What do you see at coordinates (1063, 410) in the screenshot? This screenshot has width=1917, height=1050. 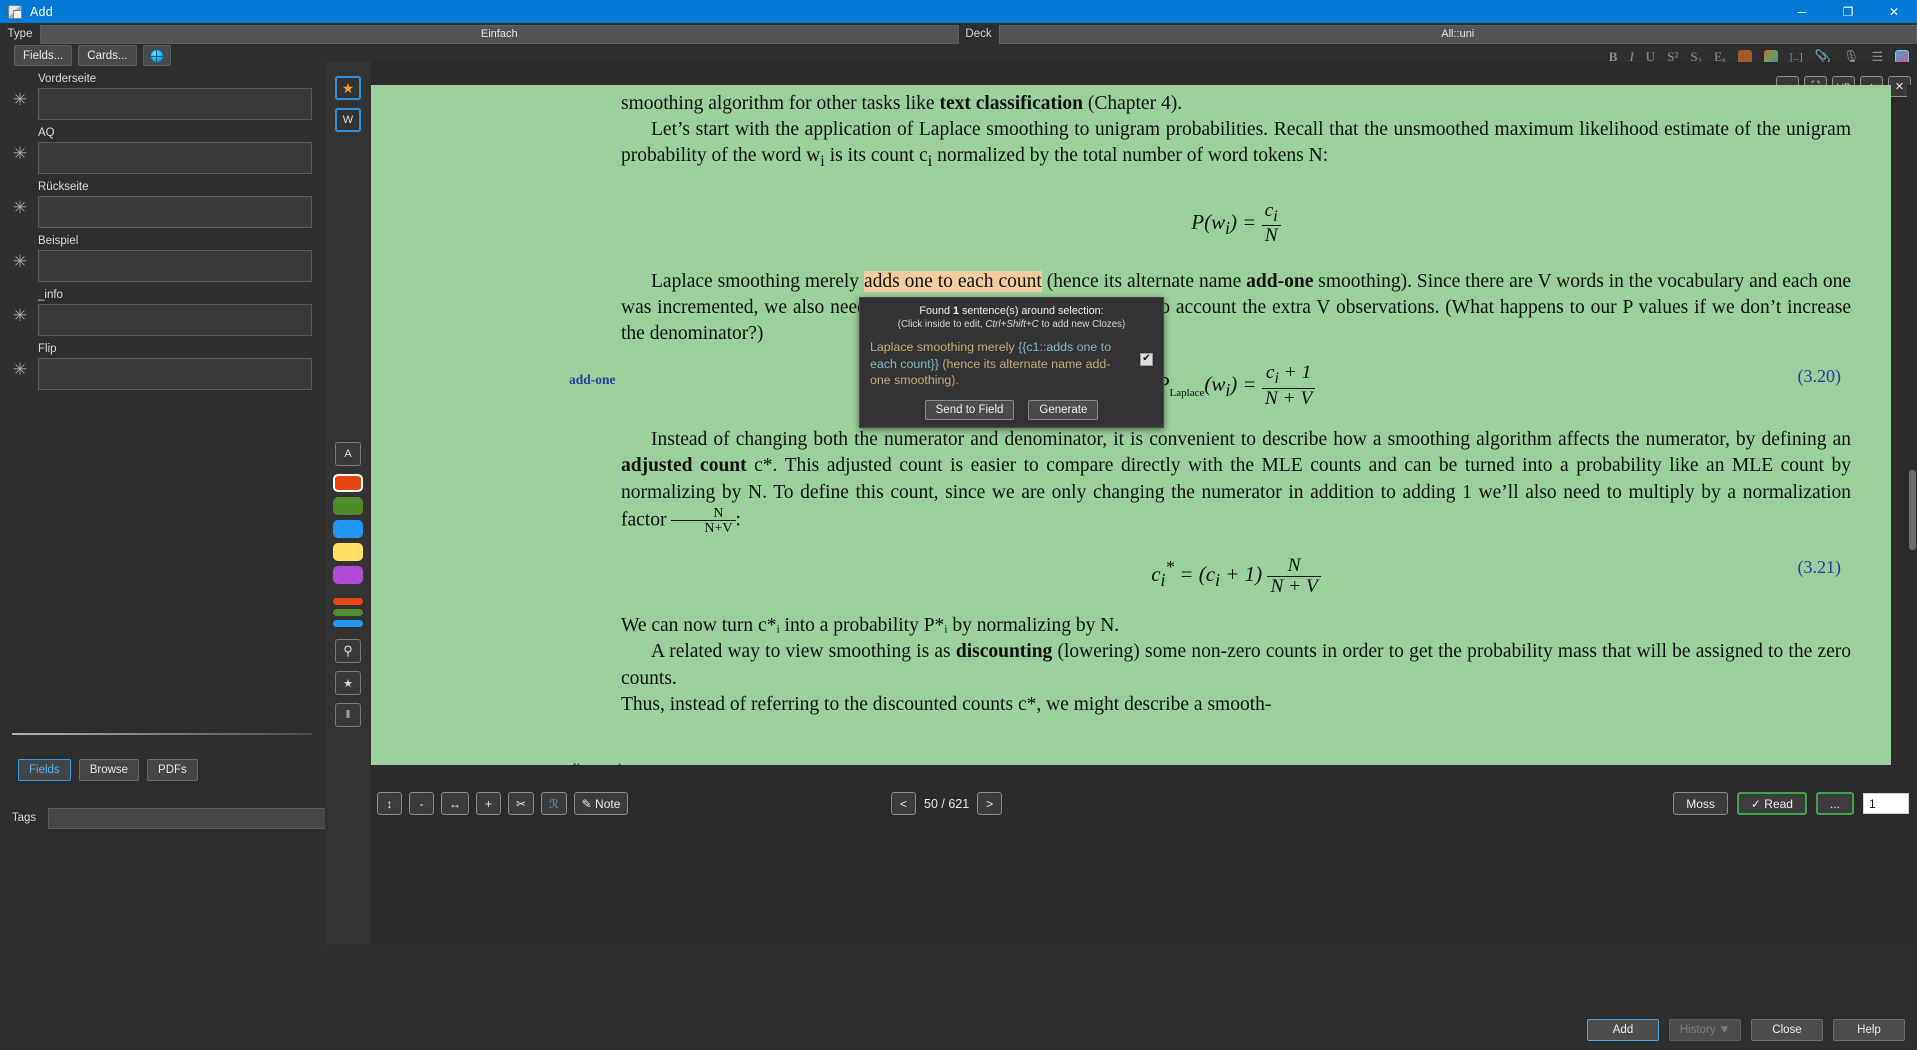 I see `generate-button: Generate` at bounding box center [1063, 410].